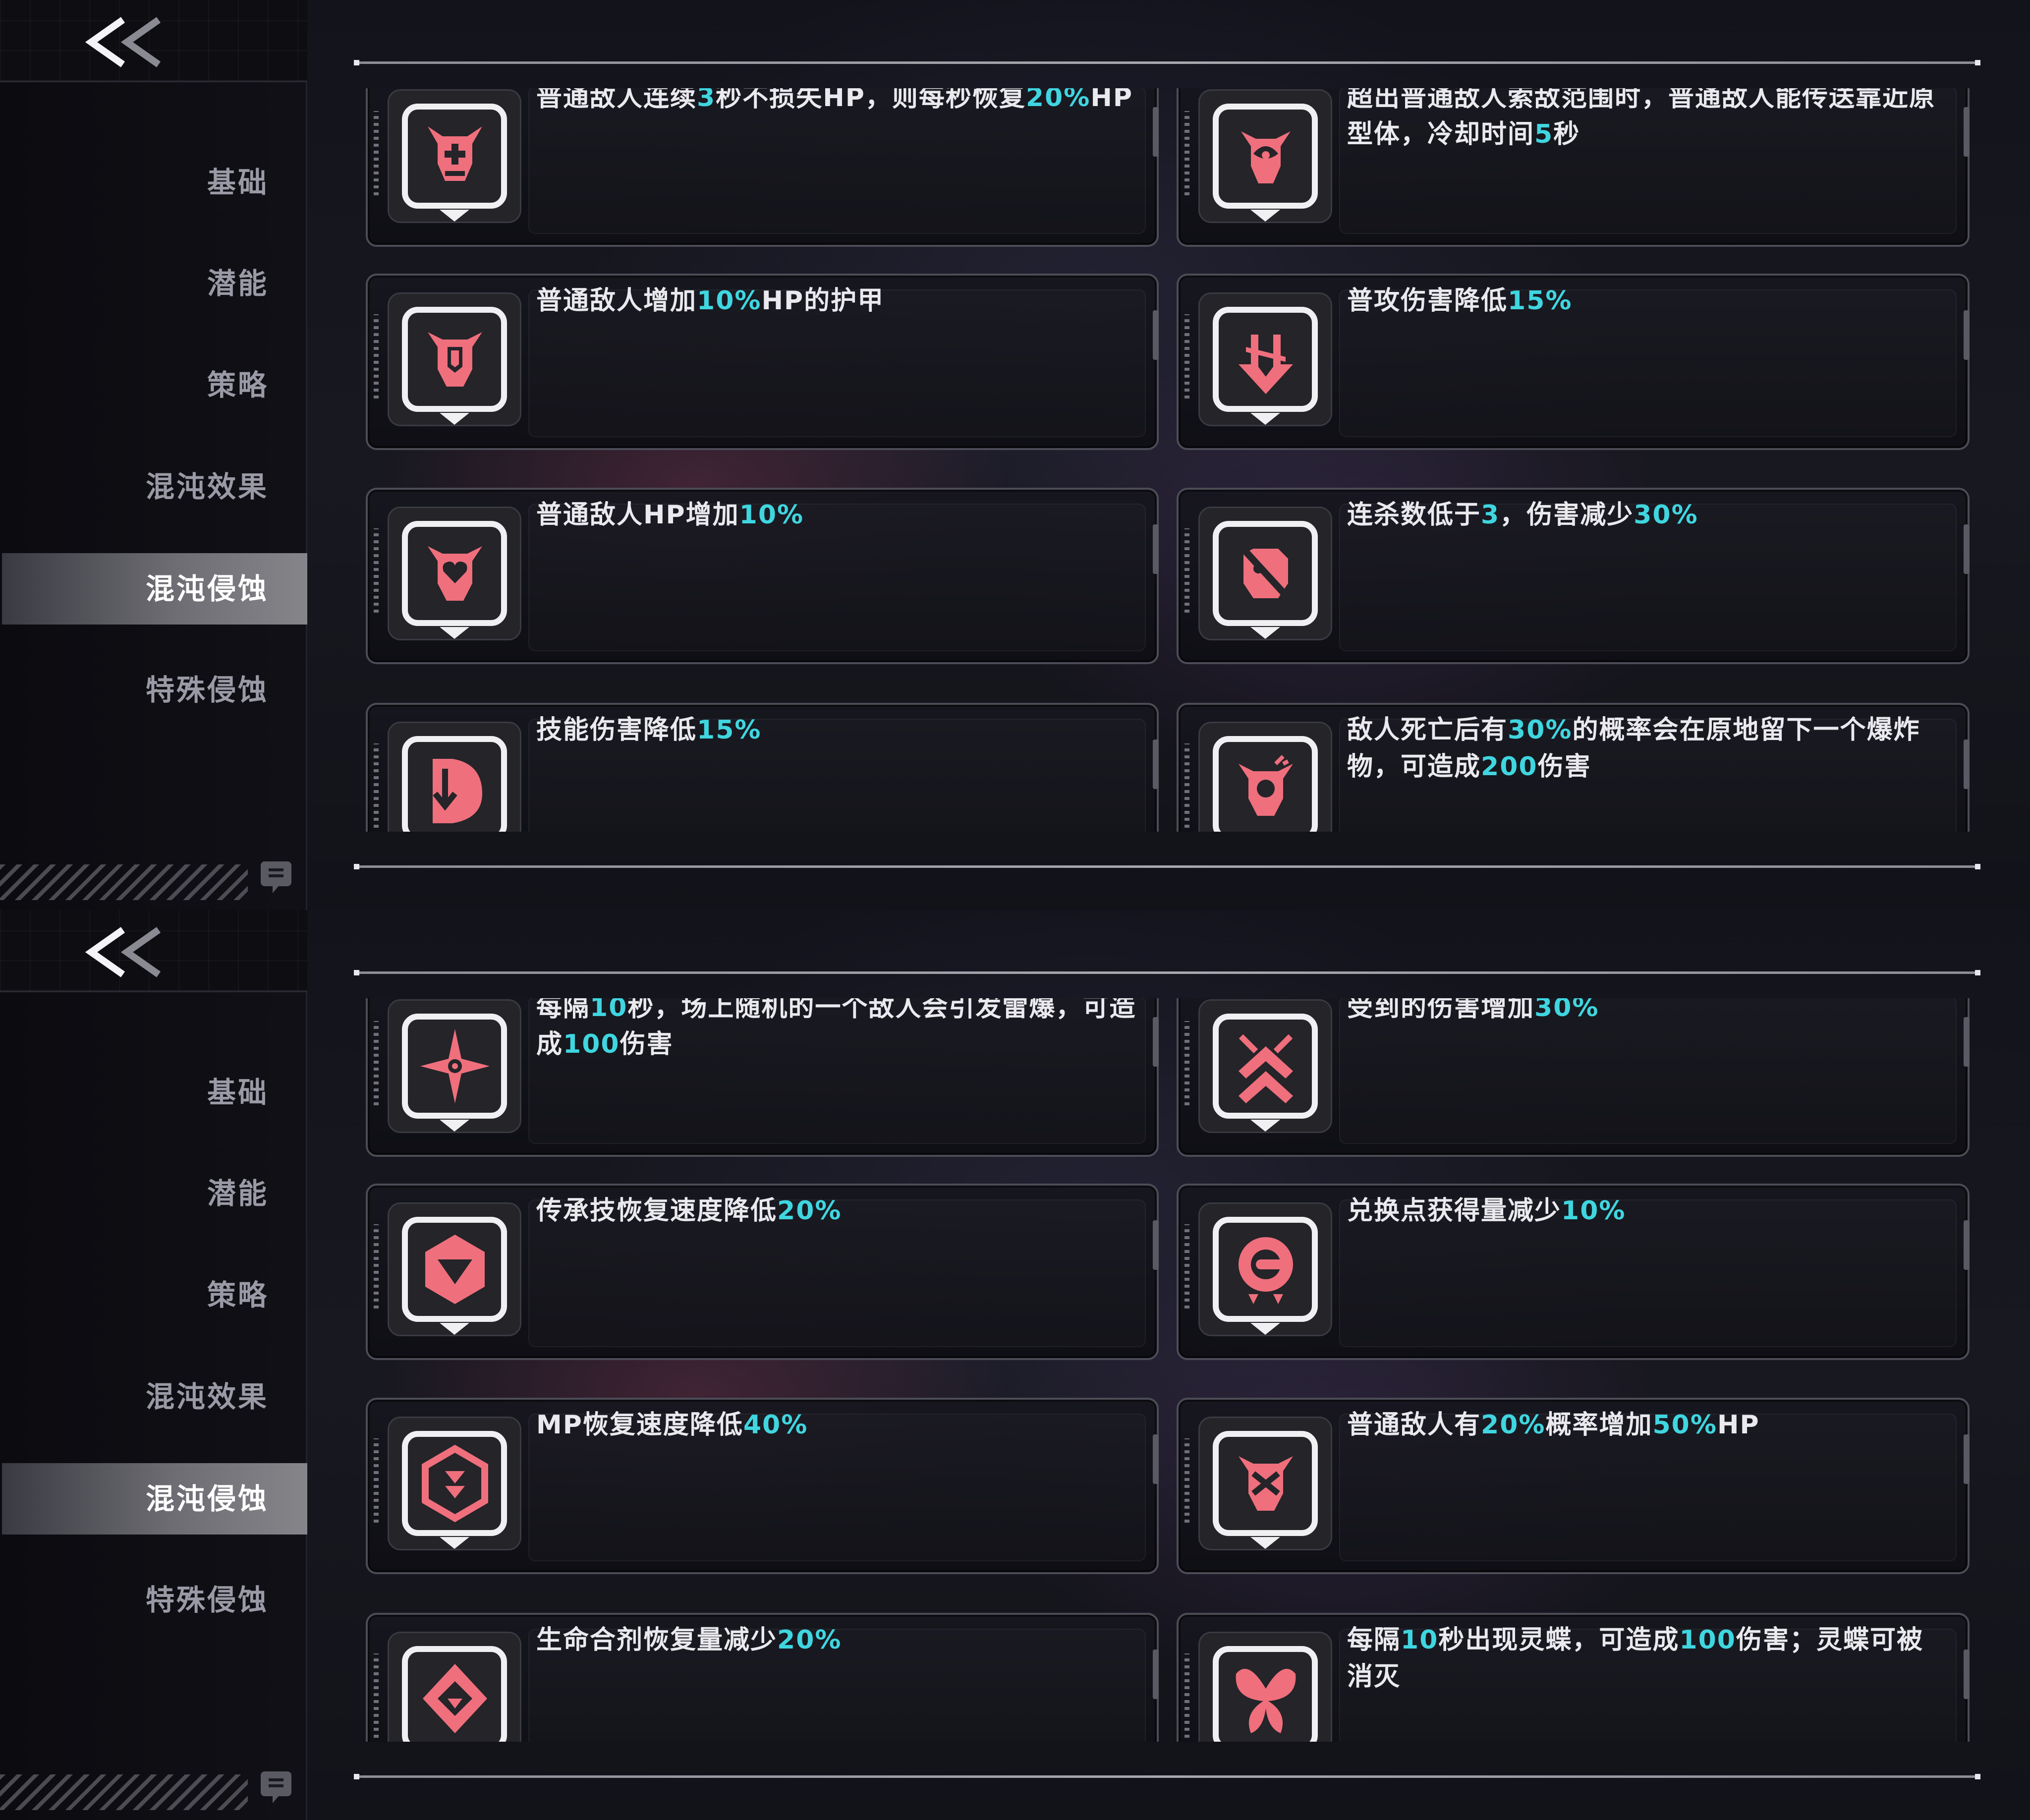 Image resolution: width=2030 pixels, height=1820 pixels. I want to click on erosion-card: 受到的伤害增加30%, so click(1573, 1077).